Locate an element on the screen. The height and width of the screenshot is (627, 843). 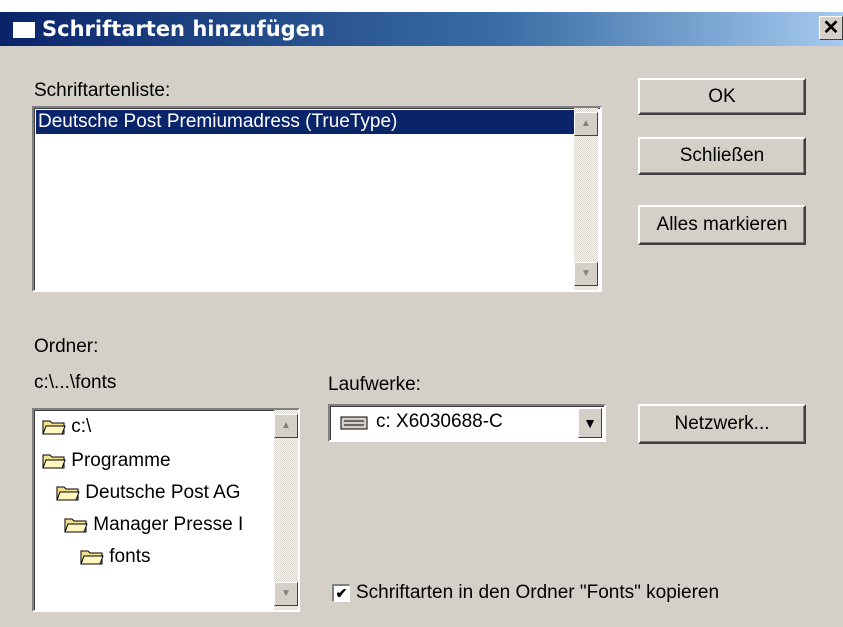
tree-item-manager-presse: Manager Presse I is located at coordinates (153, 525).